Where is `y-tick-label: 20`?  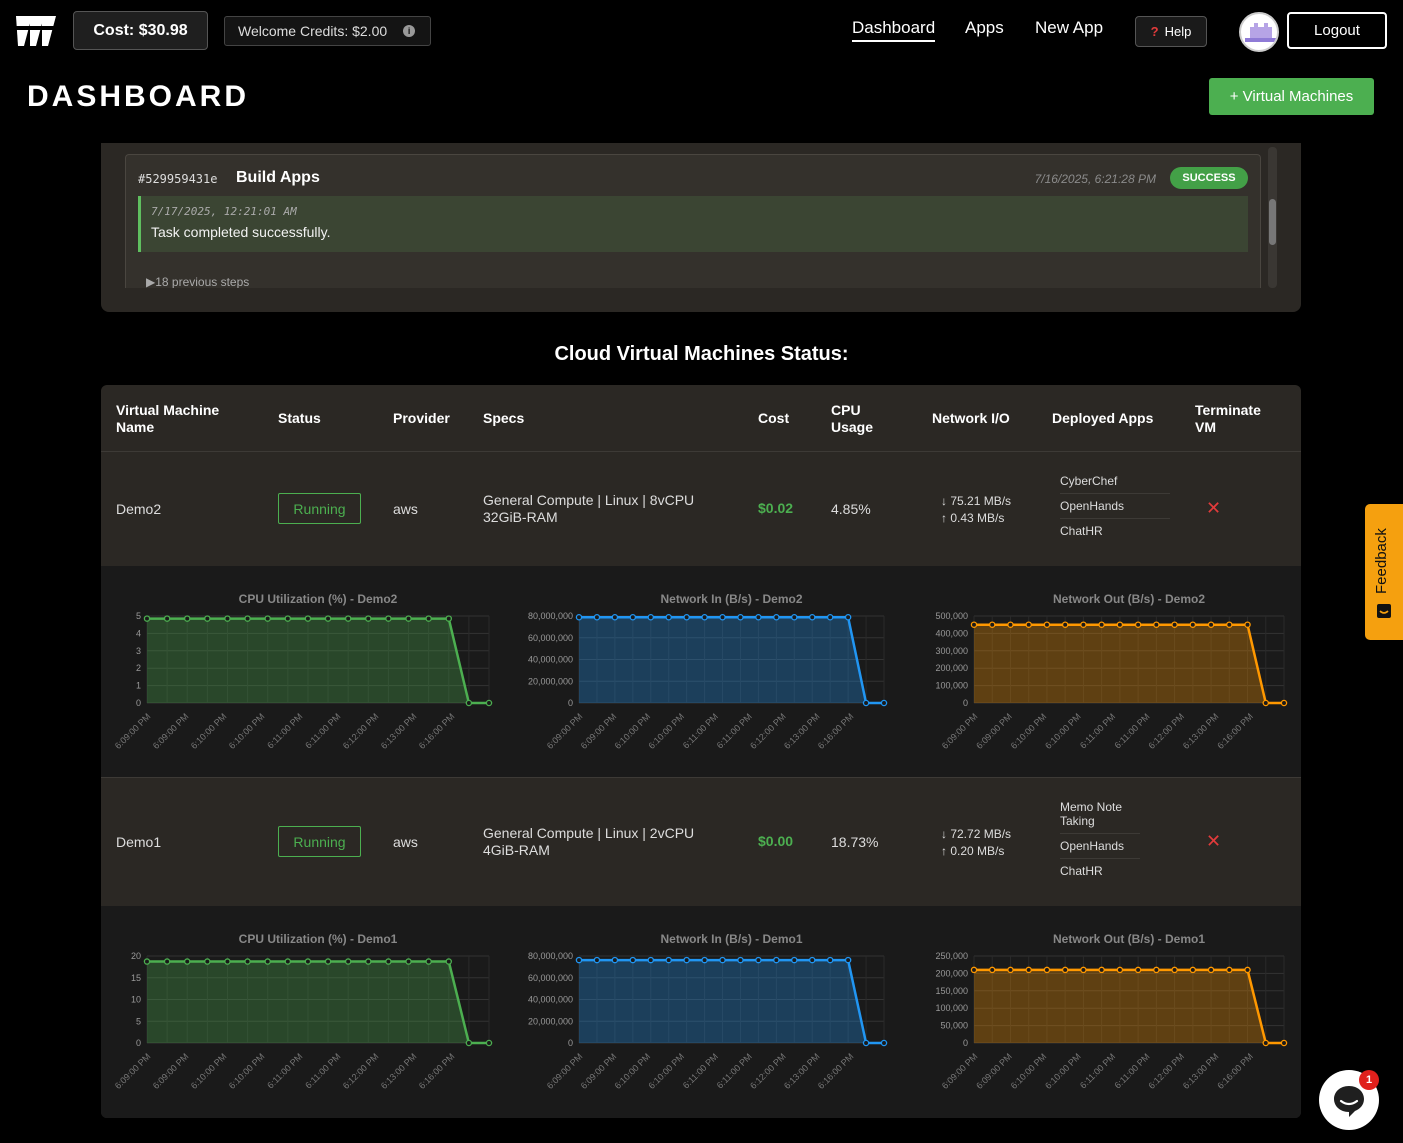
y-tick-label: 20 is located at coordinates (136, 956).